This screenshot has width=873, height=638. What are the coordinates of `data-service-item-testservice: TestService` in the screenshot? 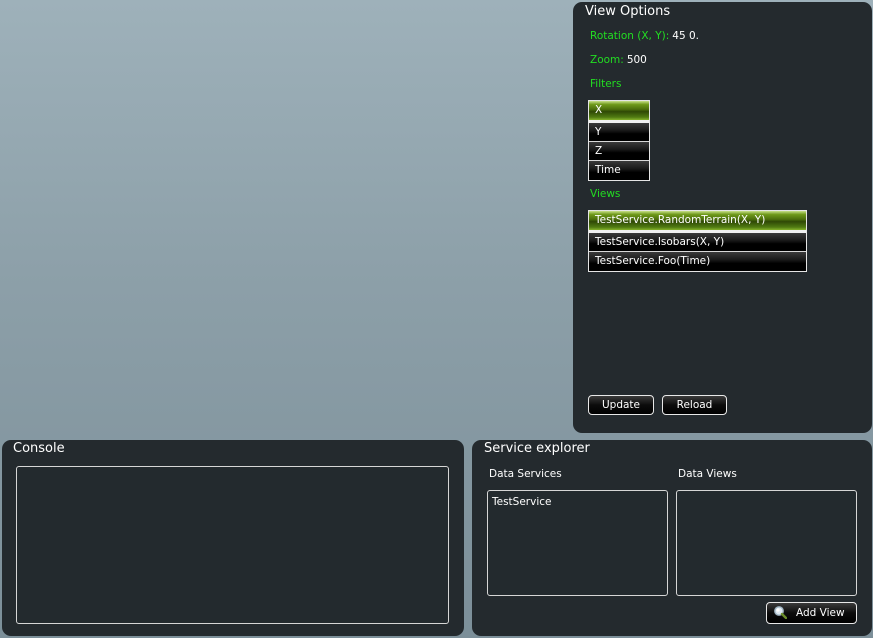 It's located at (521, 502).